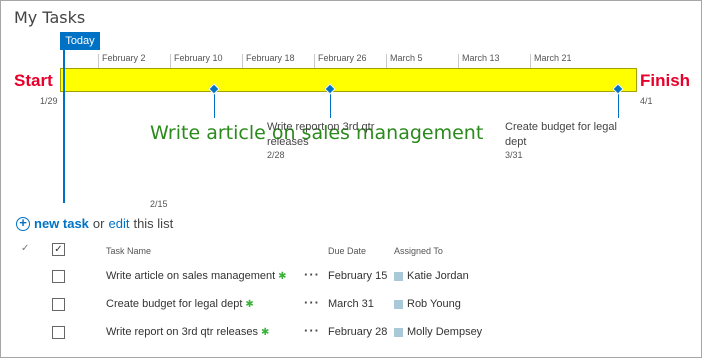 This screenshot has height=358, width=702. Describe the element at coordinates (347, 251) in the screenshot. I see `column-header-due-date: Due Date` at that location.